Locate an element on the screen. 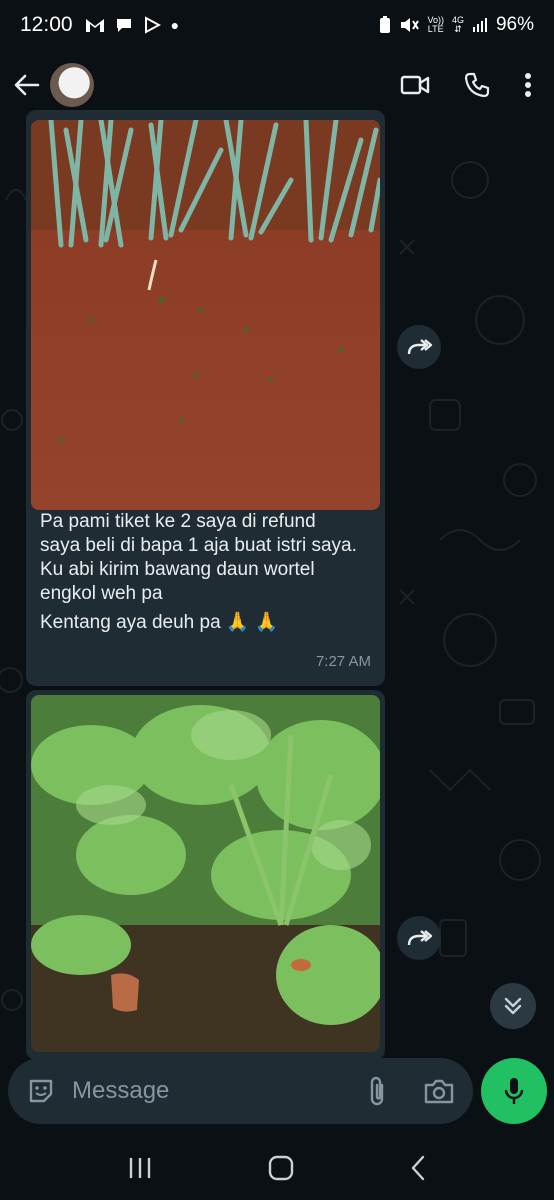 Image resolution: width=554 pixels, height=1200 pixels. mic-icon is located at coordinates (514, 1091).